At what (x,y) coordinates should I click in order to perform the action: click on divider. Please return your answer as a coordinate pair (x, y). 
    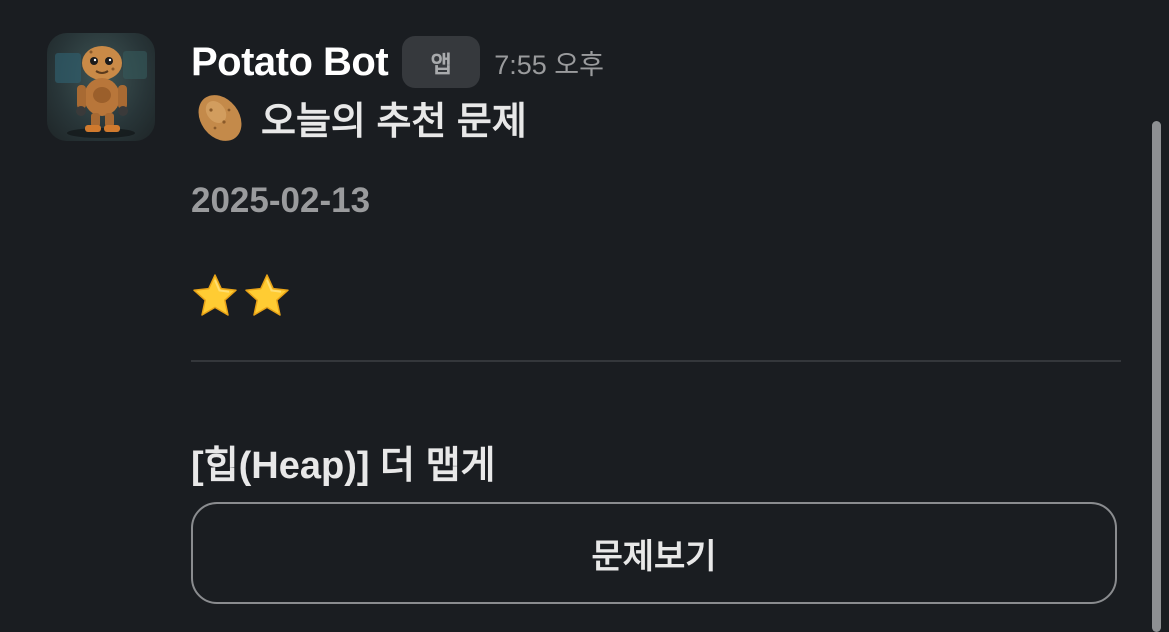
    Looking at the image, I should click on (656, 361).